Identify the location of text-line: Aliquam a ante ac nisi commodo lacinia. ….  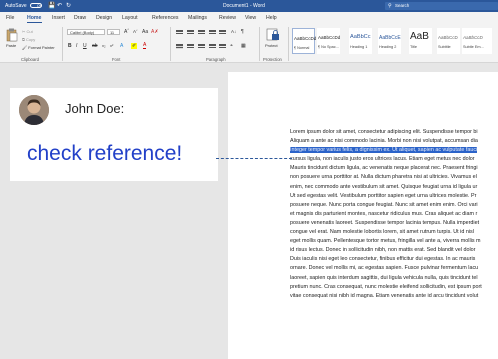
(384, 141).